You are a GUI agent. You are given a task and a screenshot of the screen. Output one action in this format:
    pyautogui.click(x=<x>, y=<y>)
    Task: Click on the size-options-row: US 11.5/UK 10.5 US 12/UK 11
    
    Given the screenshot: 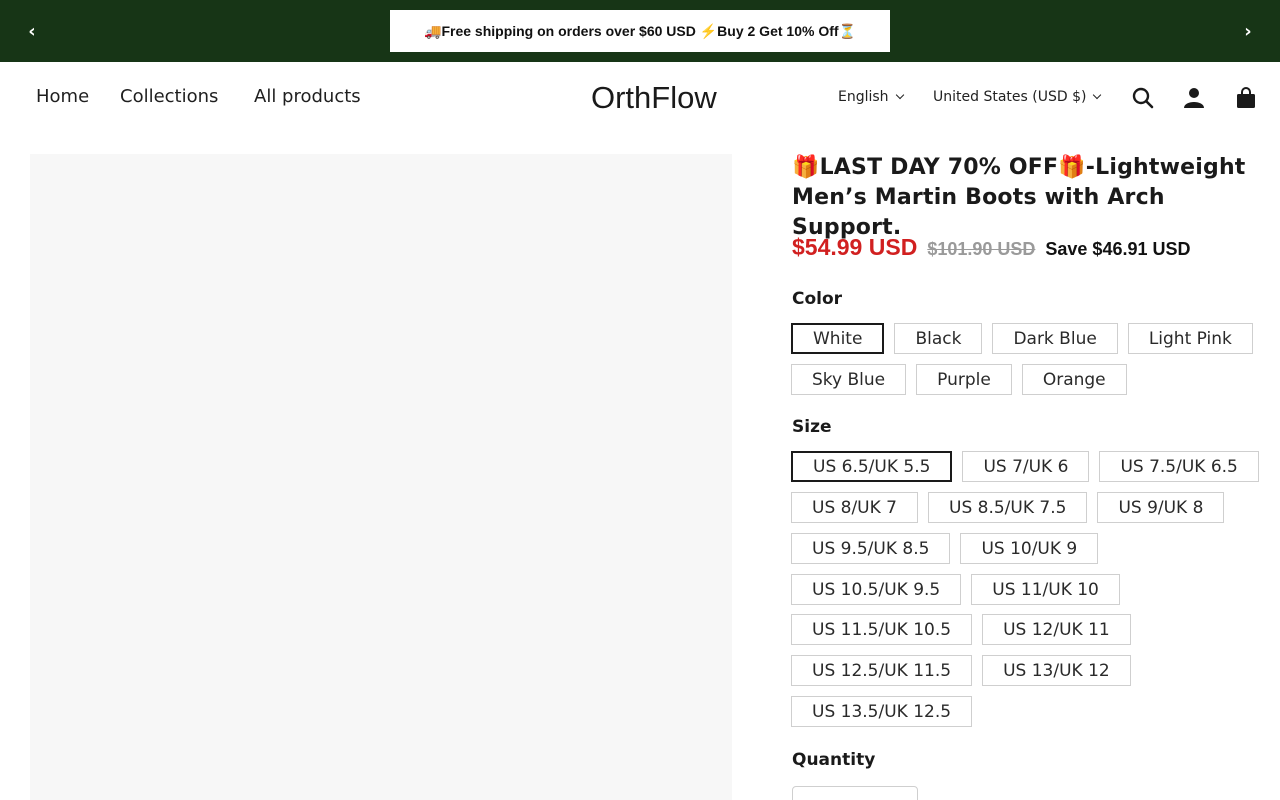 What is the action you would take?
    pyautogui.click(x=961, y=629)
    